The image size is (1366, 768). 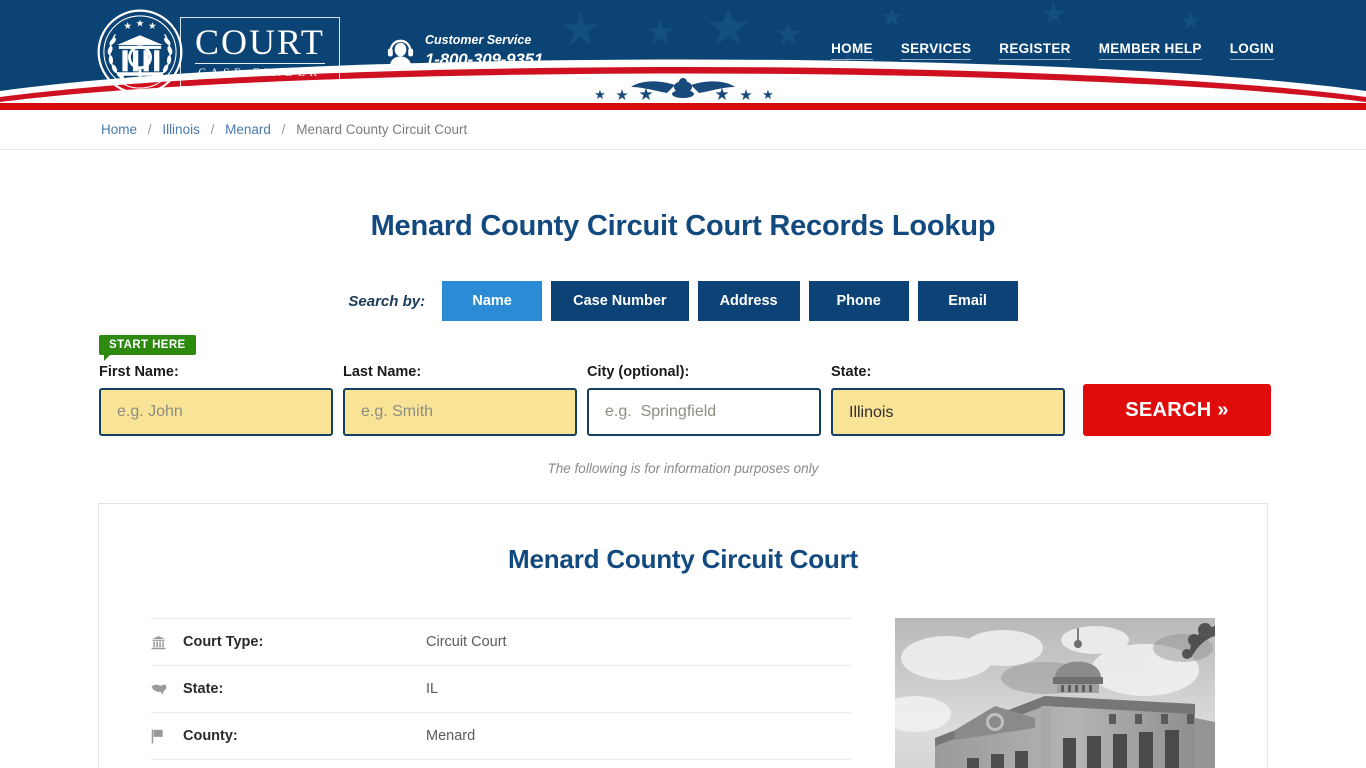 What do you see at coordinates (387, 301) in the screenshot?
I see `search-by-label: Search by:` at bounding box center [387, 301].